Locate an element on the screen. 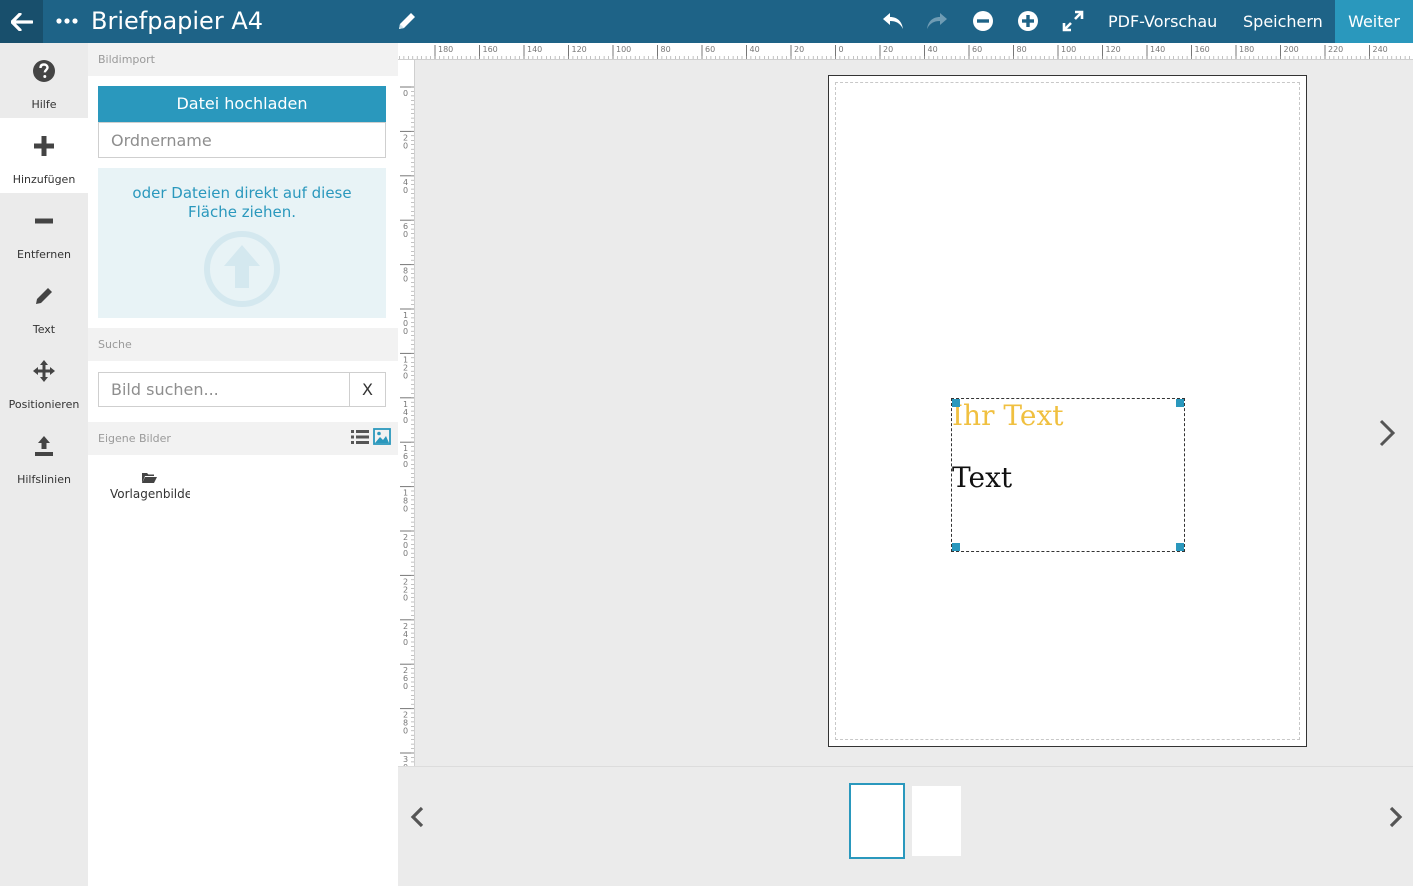  upload-icon is located at coordinates (44, 446).